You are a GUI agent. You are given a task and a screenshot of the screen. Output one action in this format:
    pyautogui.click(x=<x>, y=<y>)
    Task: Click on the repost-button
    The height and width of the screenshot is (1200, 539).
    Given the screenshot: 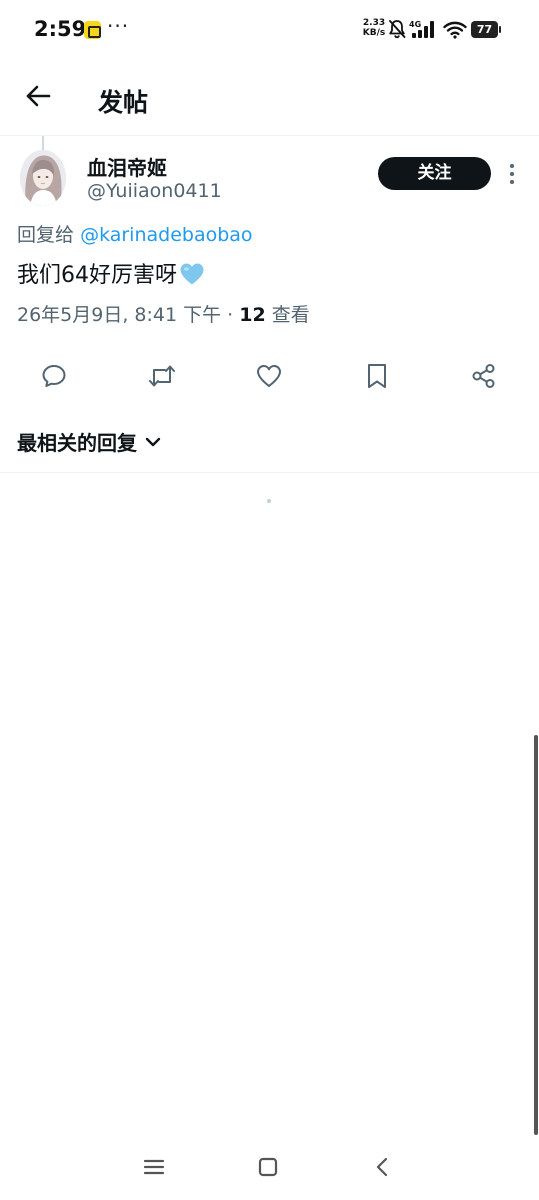 What is the action you would take?
    pyautogui.click(x=162, y=376)
    